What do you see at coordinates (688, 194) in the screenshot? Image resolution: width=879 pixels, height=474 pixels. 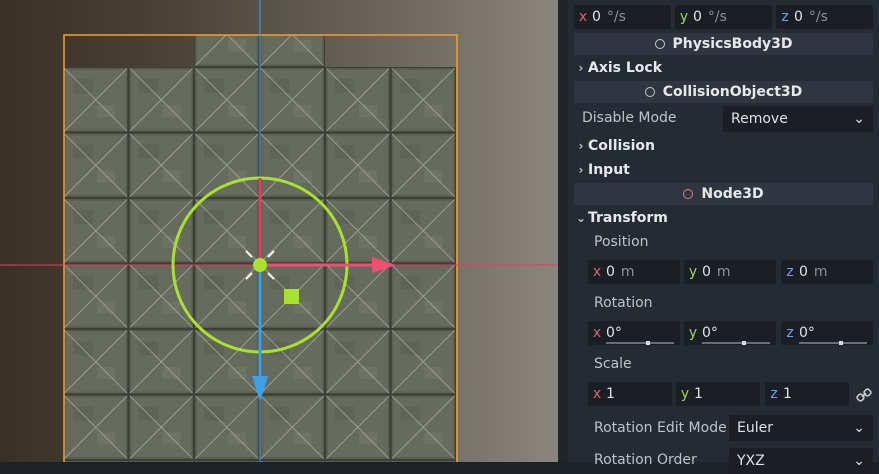 I see `node3d-circle-icon` at bounding box center [688, 194].